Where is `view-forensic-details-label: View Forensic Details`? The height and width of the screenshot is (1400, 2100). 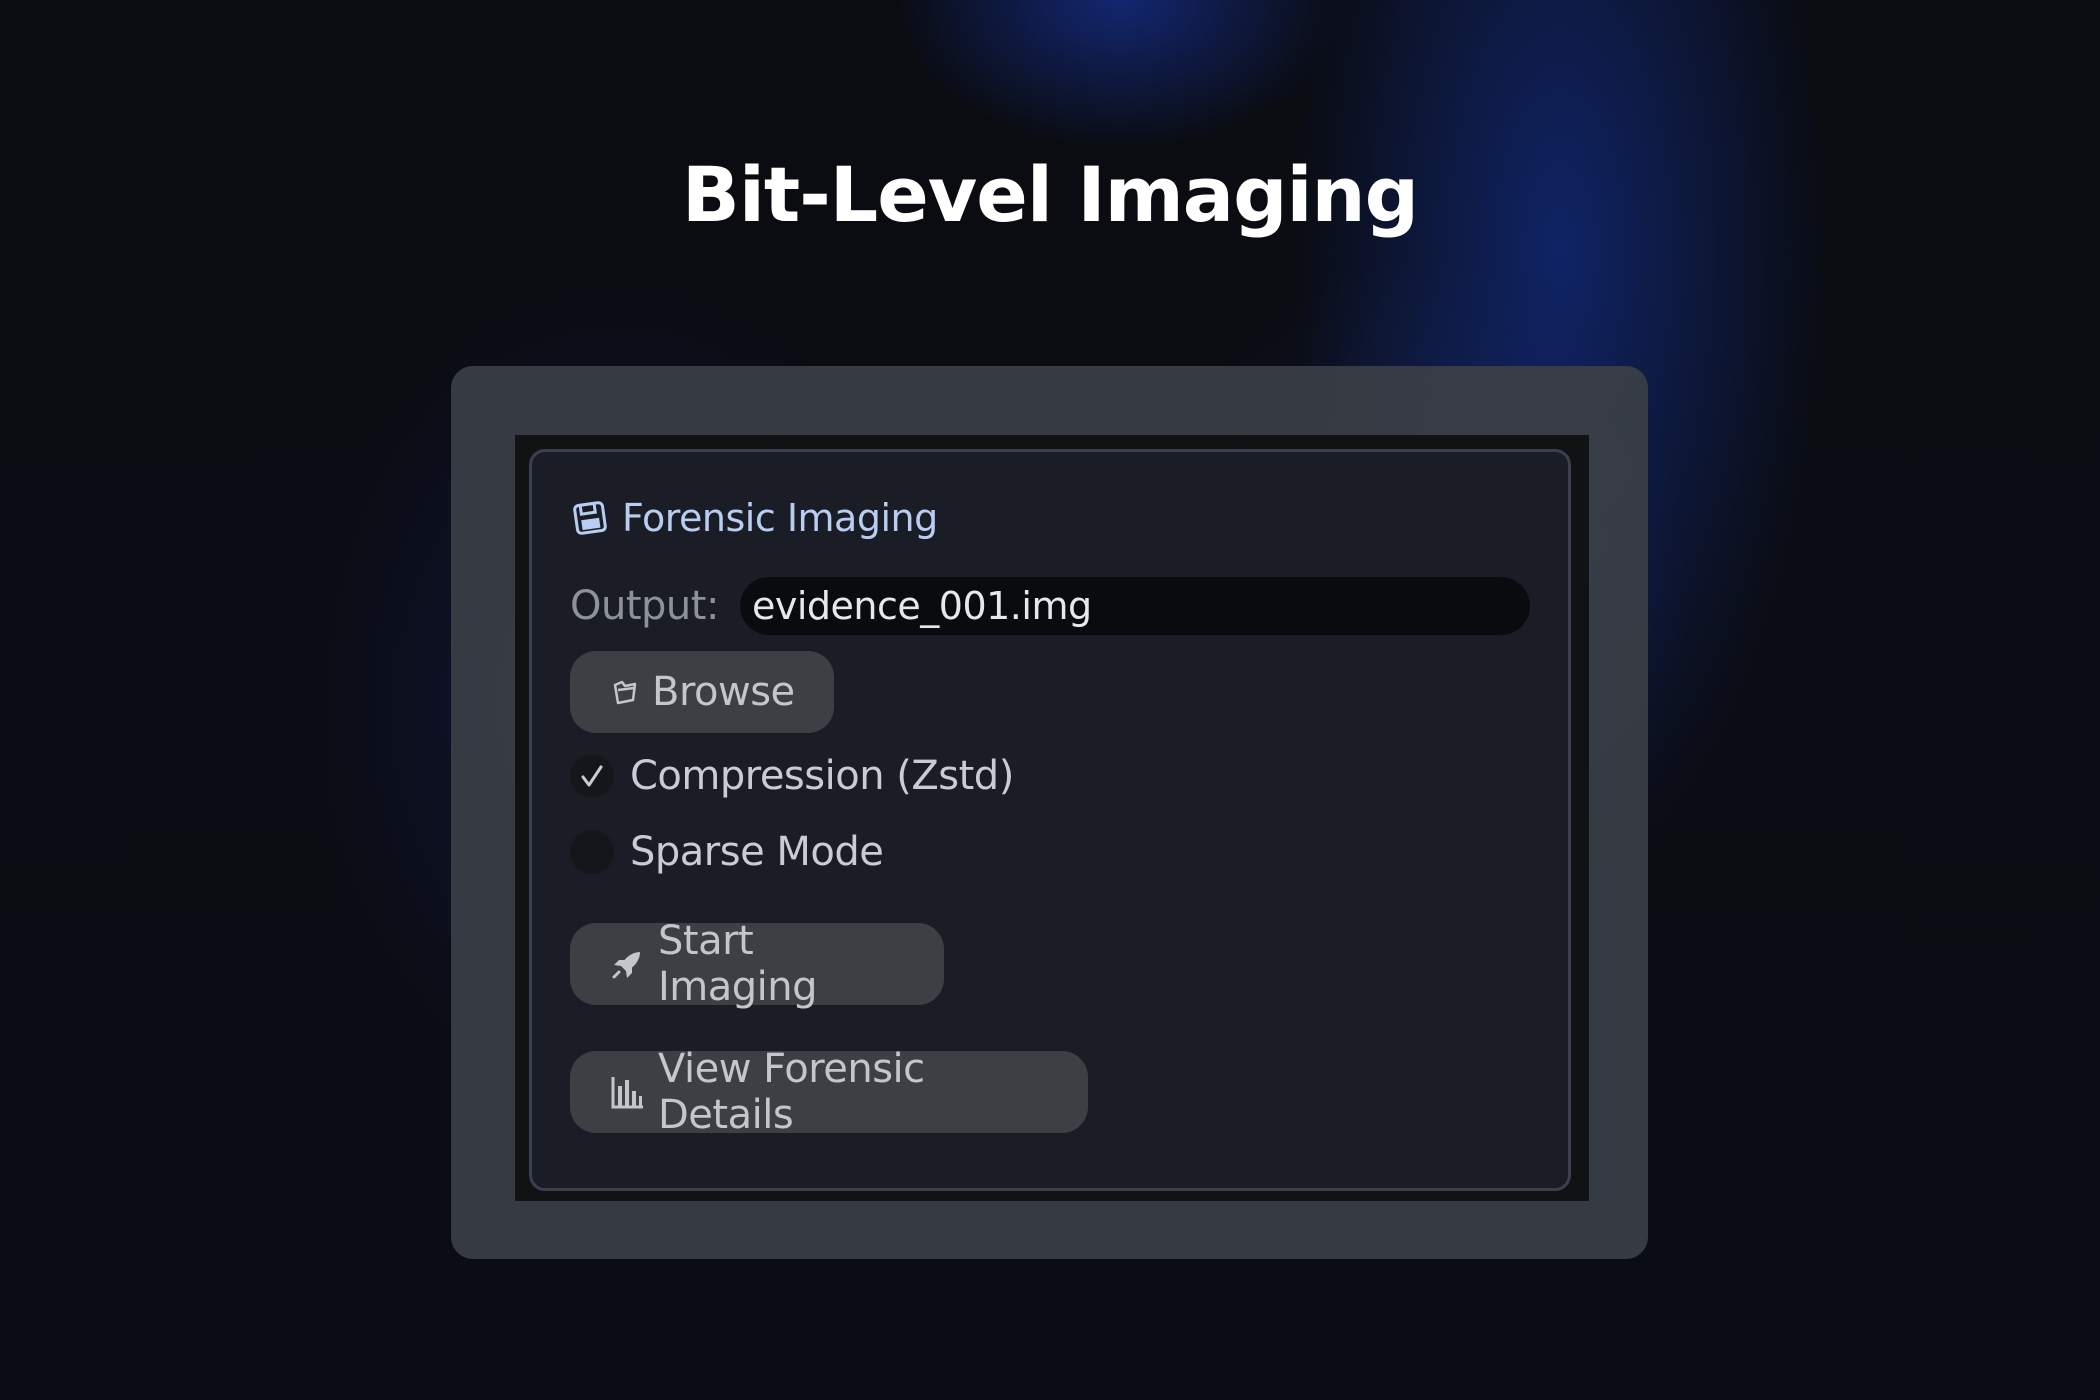 view-forensic-details-label: View Forensic Details is located at coordinates (791, 1092).